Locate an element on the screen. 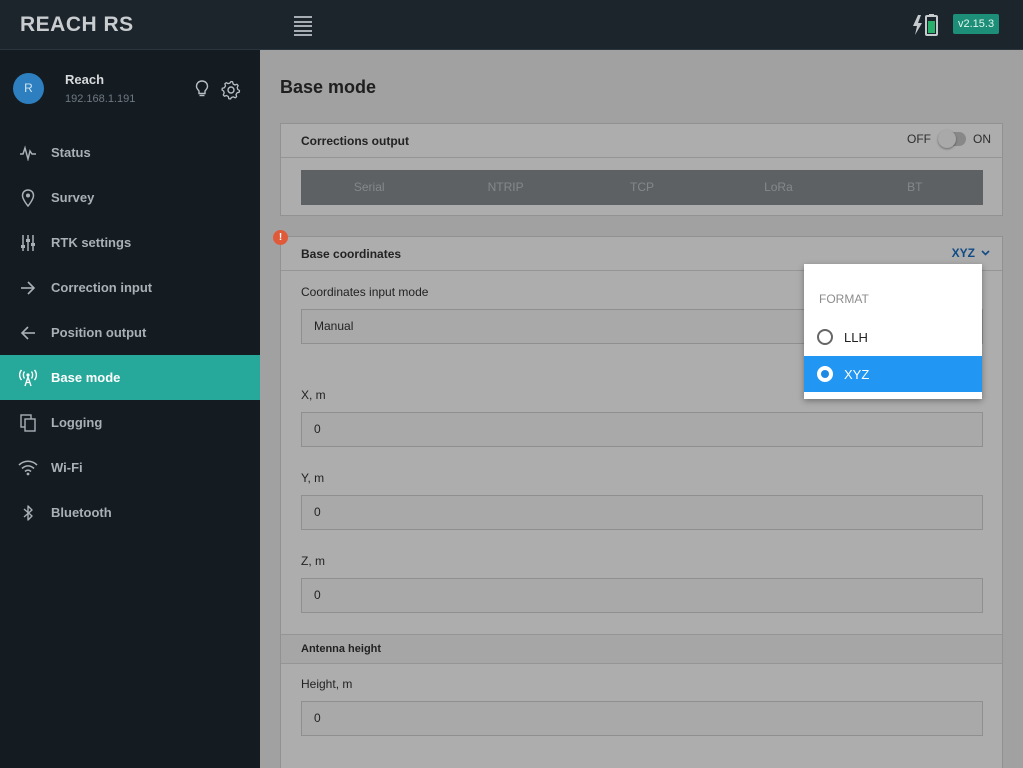 Image resolution: width=1023 pixels, height=768 pixels. sidebar-item-survey: Survey is located at coordinates (130, 197).